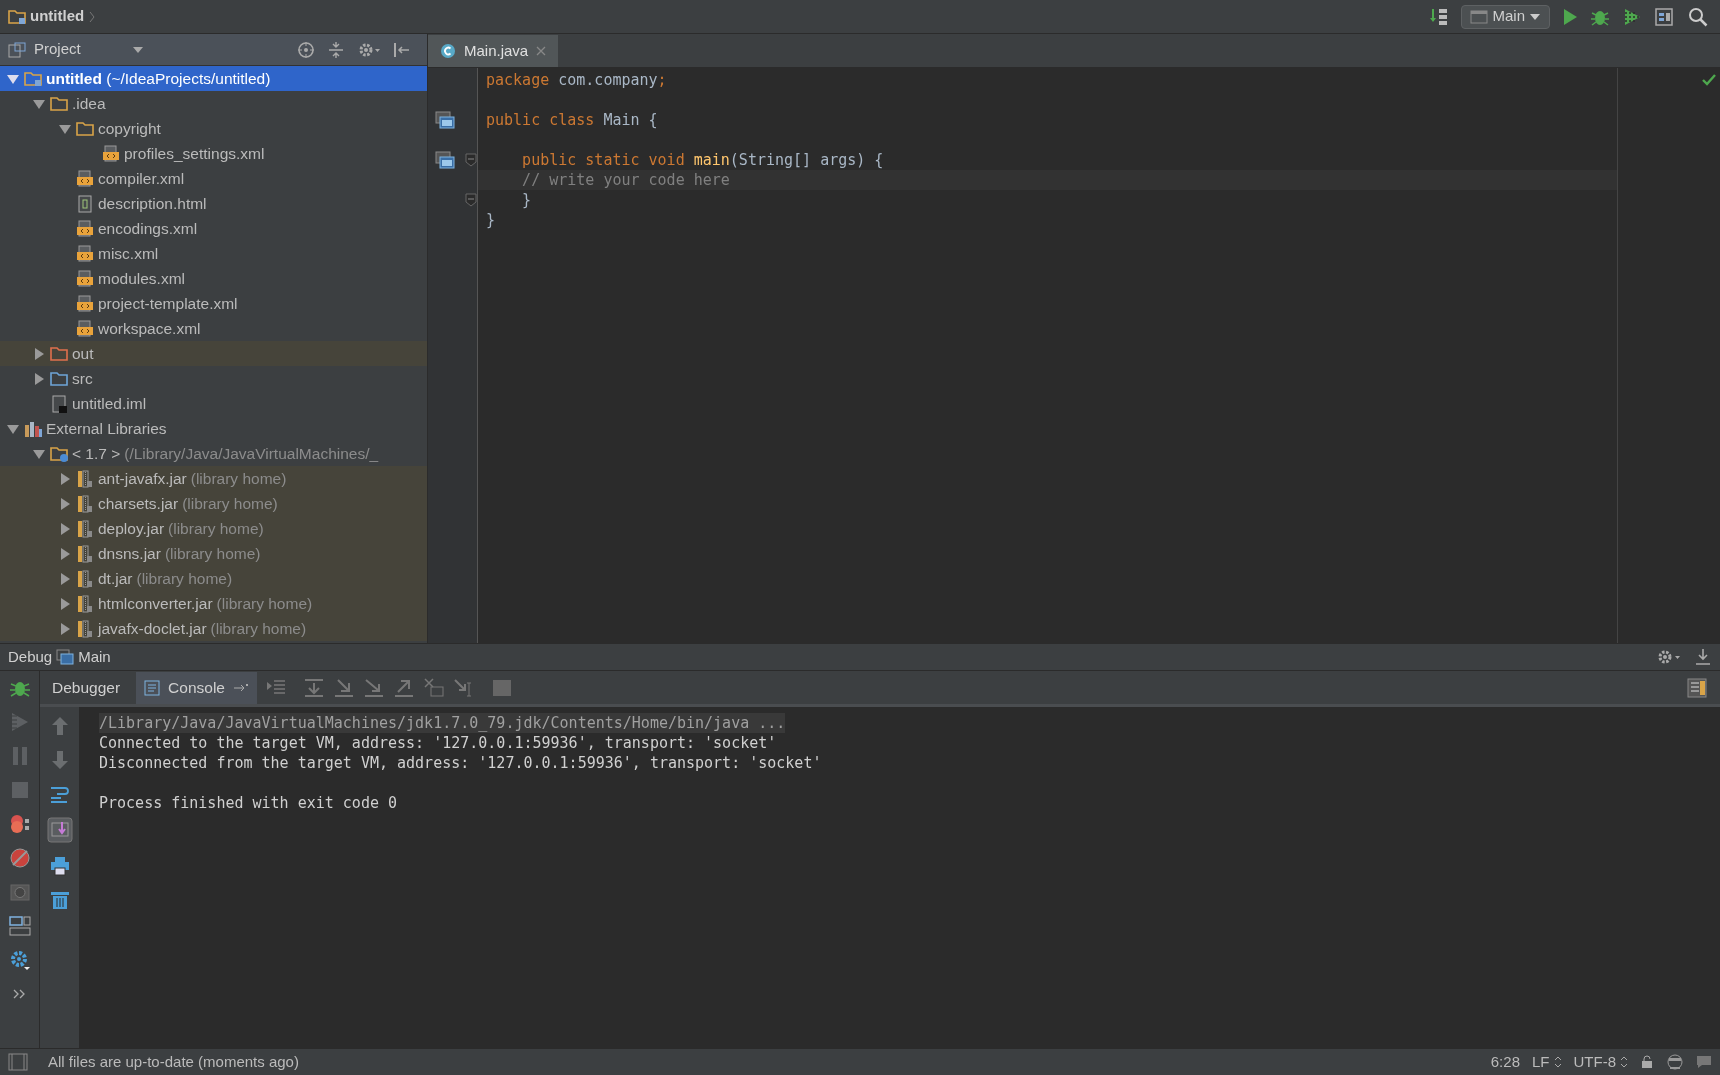 This screenshot has height=1075, width=1720. What do you see at coordinates (196, 687) in the screenshot?
I see `debug-tab: Console` at bounding box center [196, 687].